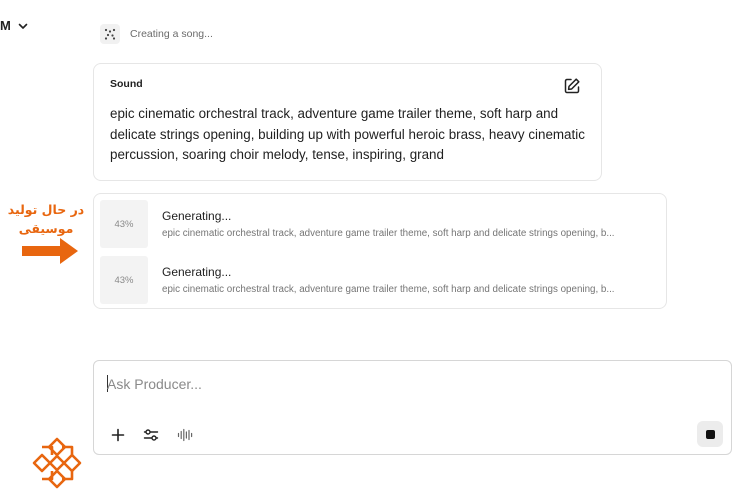 This screenshot has width=752, height=501. I want to click on voice-button, so click(185, 435).